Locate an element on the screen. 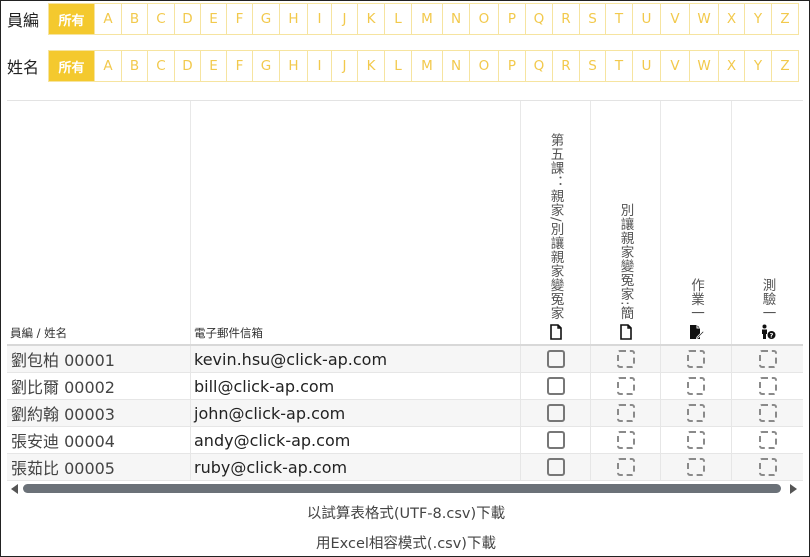 The height and width of the screenshot is (557, 810). name-filter-letter-p: P is located at coordinates (512, 66).